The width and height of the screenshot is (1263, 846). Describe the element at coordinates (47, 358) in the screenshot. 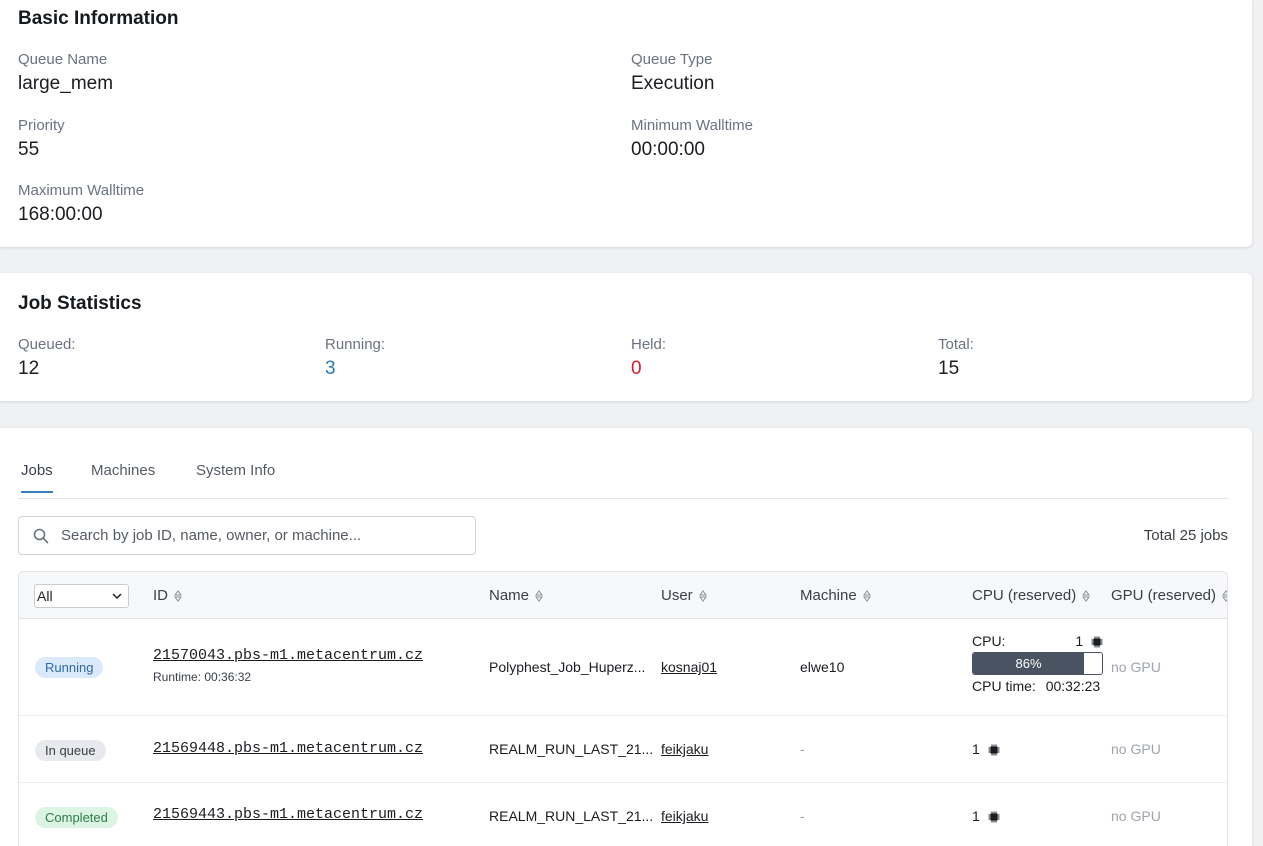

I see `queued-stat: Queued: 12` at that location.